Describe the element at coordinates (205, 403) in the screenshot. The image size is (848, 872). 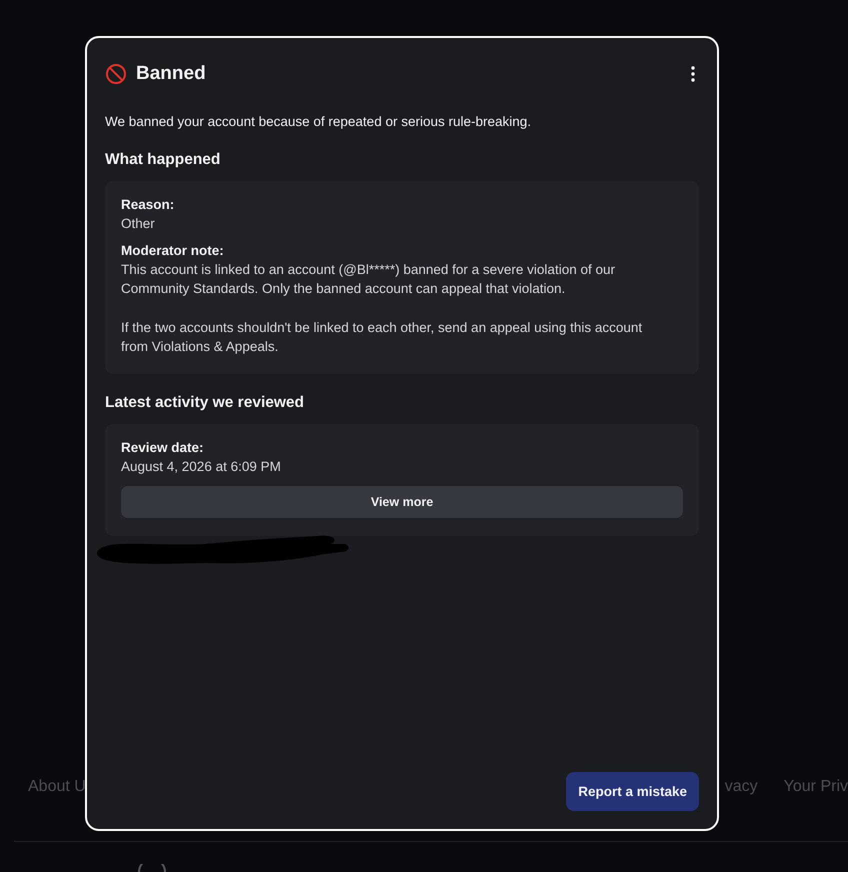
I see `section-heading: Latest activity we reviewed` at that location.